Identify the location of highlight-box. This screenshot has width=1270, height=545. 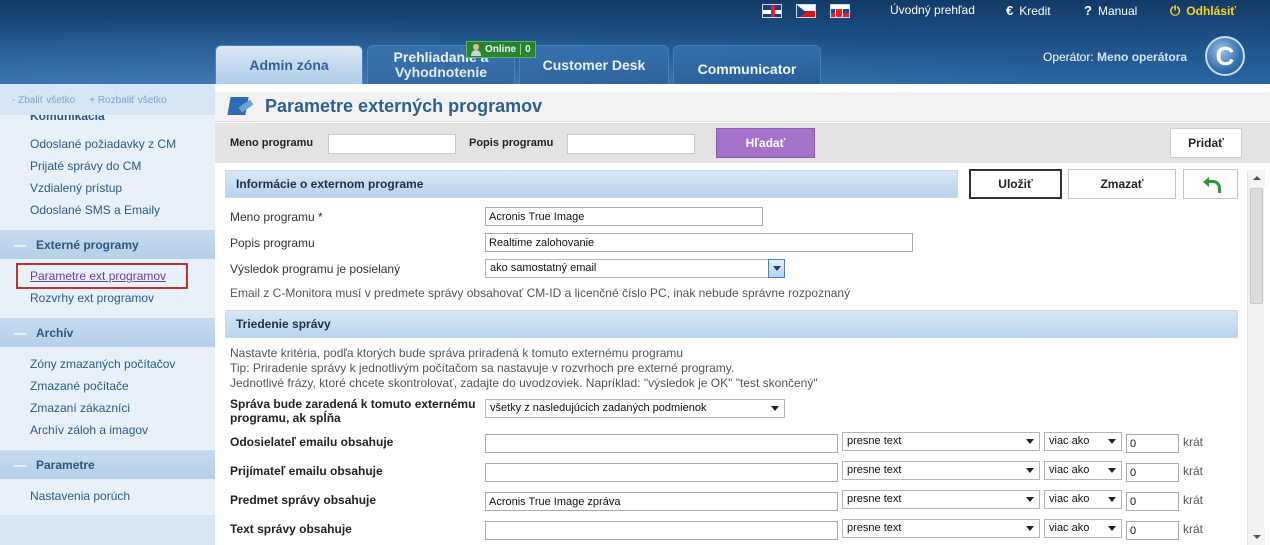
(102, 276).